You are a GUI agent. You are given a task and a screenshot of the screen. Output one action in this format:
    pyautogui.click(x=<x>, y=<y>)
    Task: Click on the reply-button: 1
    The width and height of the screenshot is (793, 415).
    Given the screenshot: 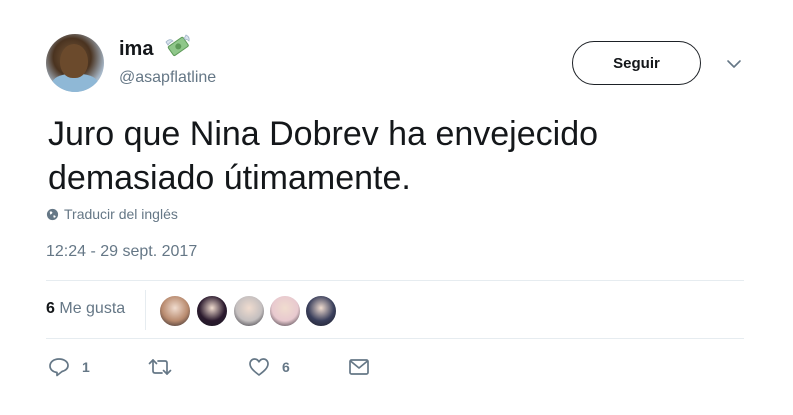 What is the action you would take?
    pyautogui.click(x=69, y=367)
    